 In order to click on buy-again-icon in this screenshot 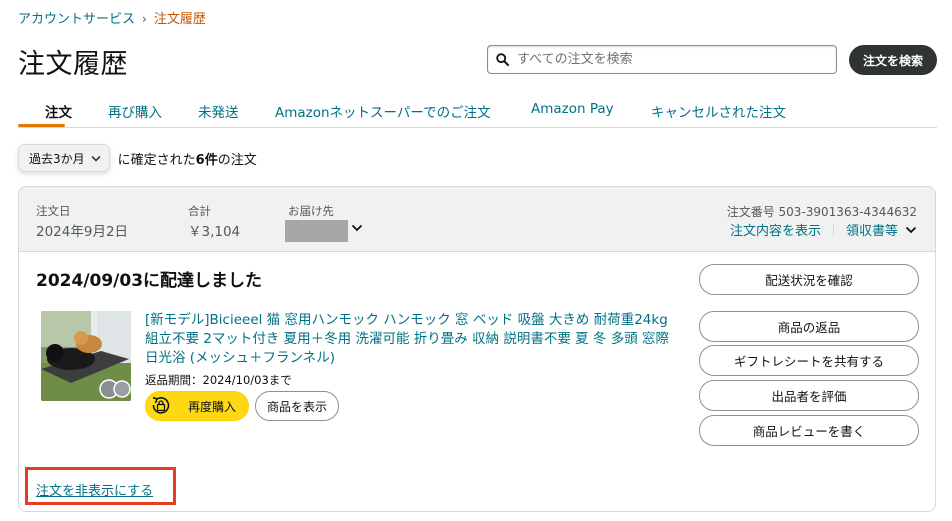, I will do `click(161, 405)`.